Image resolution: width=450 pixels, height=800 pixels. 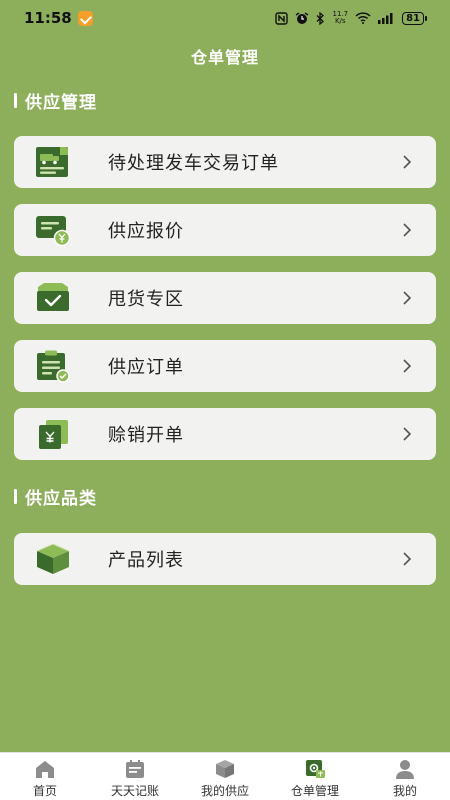 What do you see at coordinates (225, 769) in the screenshot?
I see `box-icon` at bounding box center [225, 769].